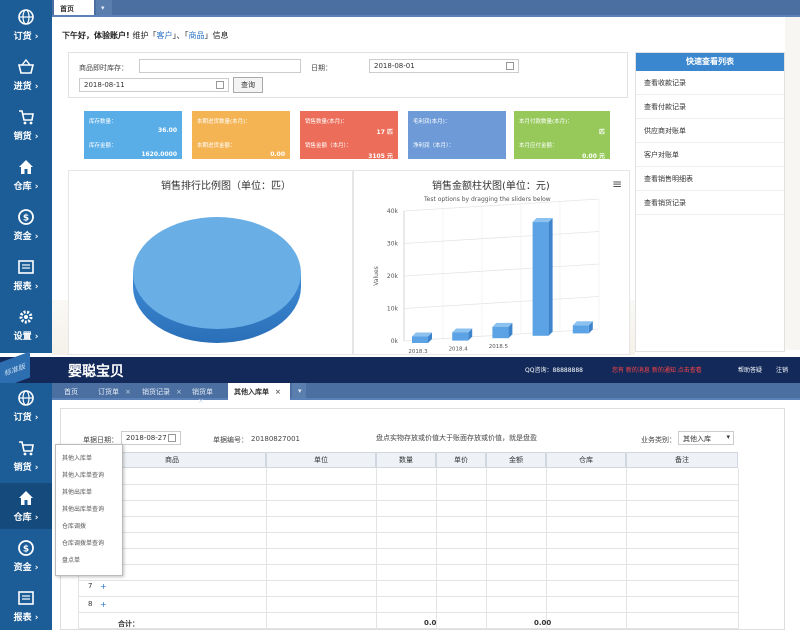 This screenshot has width=800, height=630. I want to click on sidebar-item-basket: 进货 ›, so click(26, 75).